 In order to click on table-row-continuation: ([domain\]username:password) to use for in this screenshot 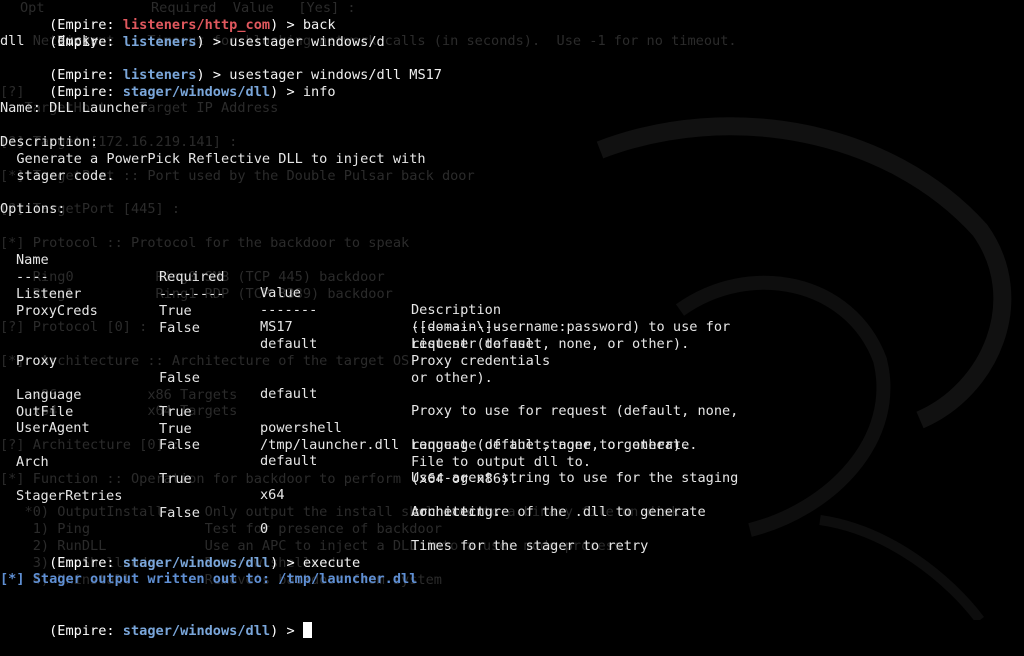, I will do `click(365, 318)`.